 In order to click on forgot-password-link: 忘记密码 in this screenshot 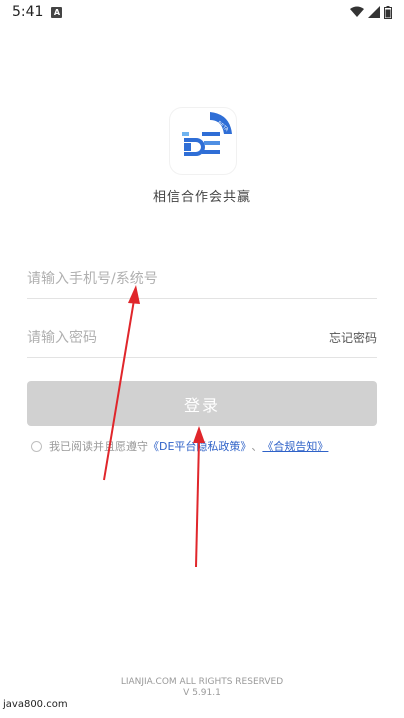, I will do `click(353, 337)`.